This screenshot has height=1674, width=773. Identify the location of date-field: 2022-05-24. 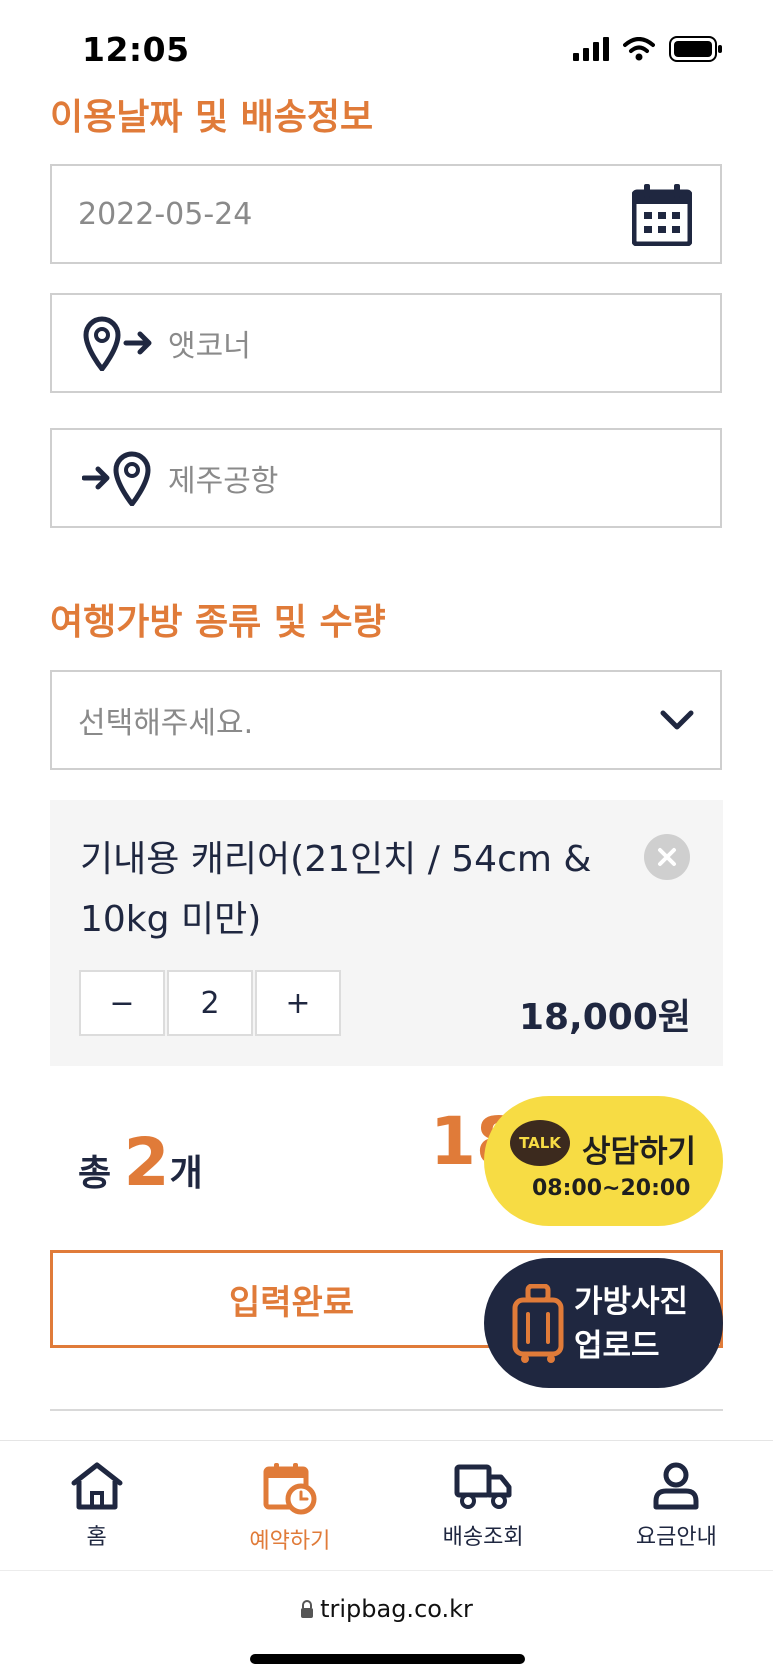
(386, 214).